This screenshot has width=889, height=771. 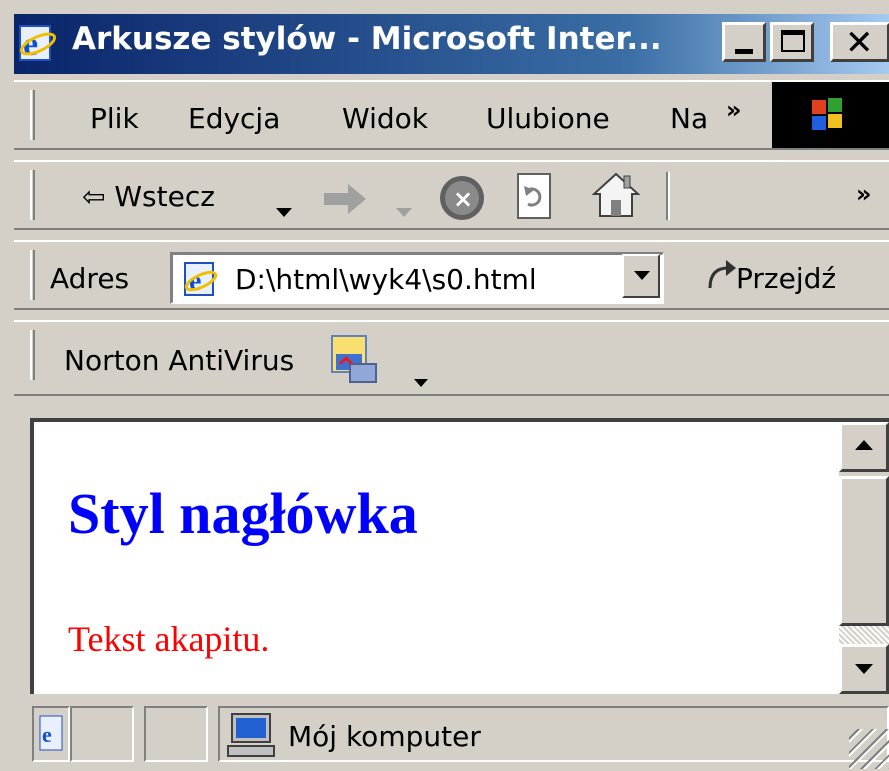 I want to click on back-arrow-icon: ⇦, so click(x=94, y=196).